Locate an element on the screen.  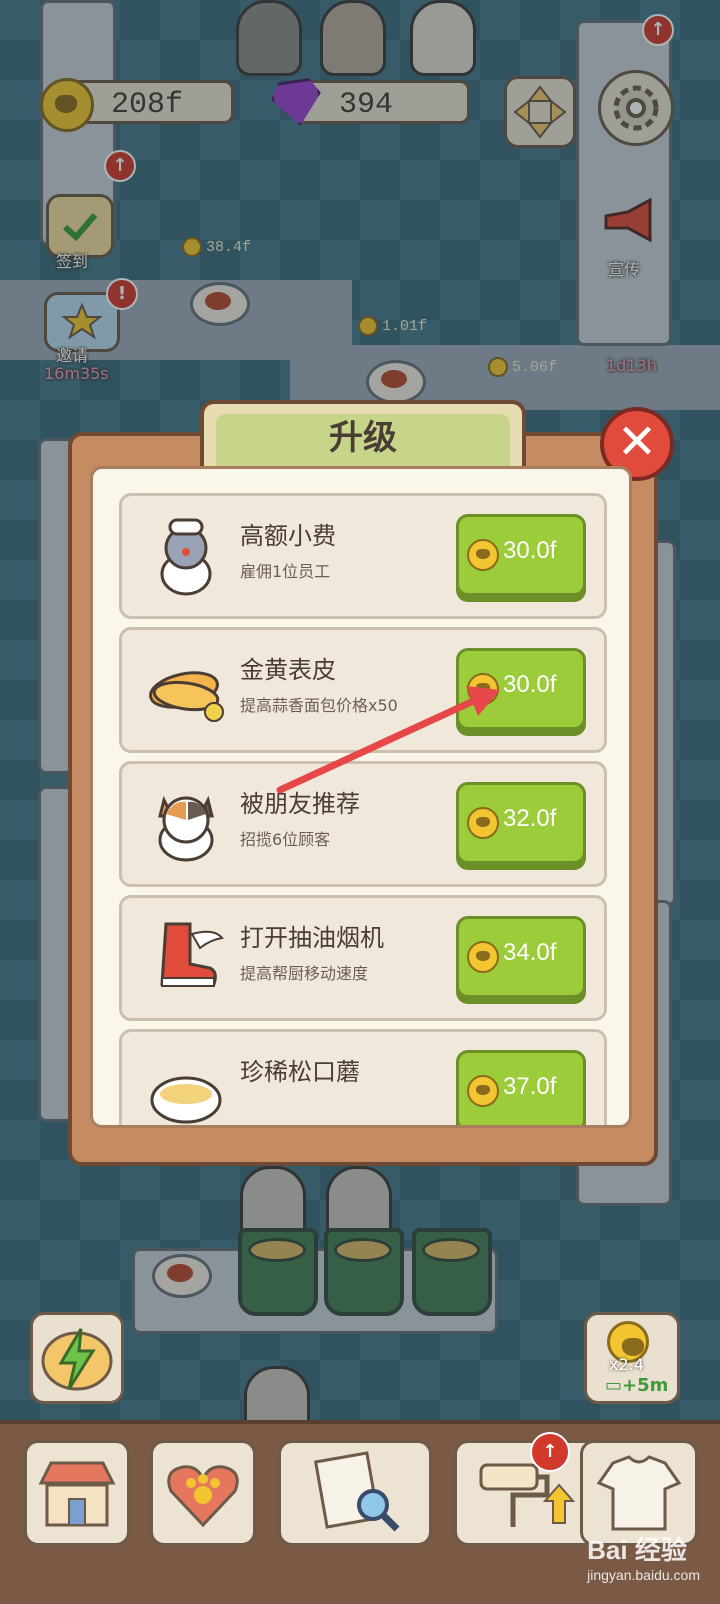
upgrade-title: 高额小费 is located at coordinates (288, 536).